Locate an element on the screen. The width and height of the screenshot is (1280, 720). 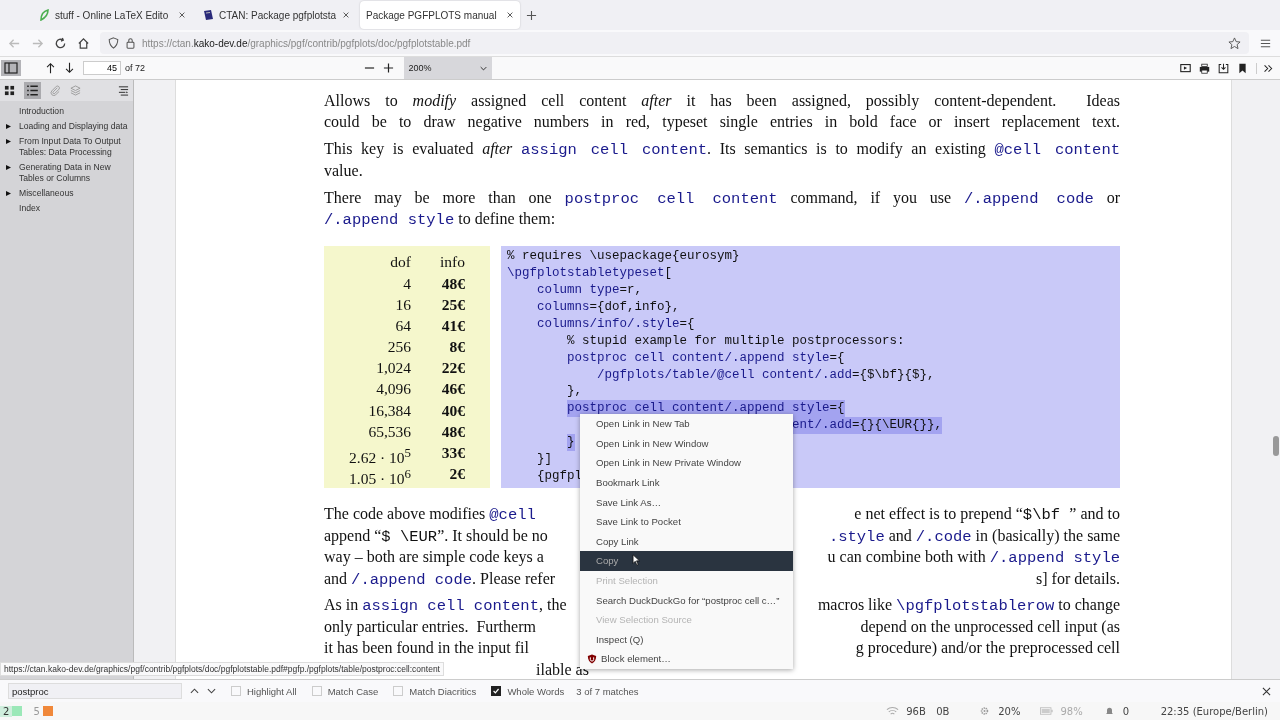
table-cell-text: 25€ is located at coordinates (452, 304).